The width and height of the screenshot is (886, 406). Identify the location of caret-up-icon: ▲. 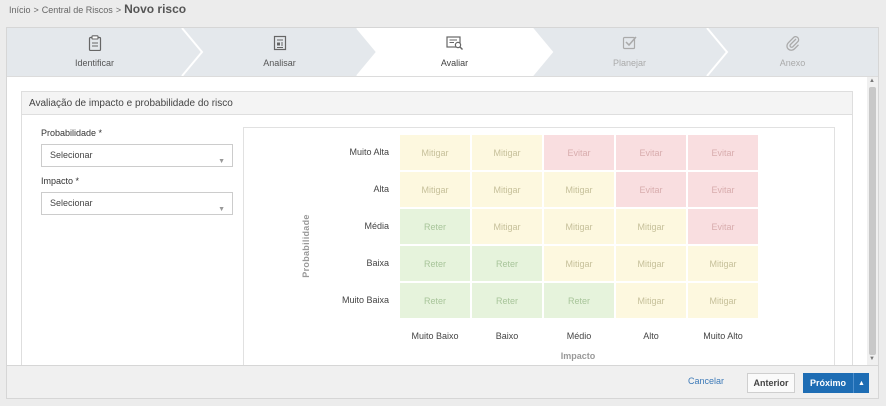
(861, 383).